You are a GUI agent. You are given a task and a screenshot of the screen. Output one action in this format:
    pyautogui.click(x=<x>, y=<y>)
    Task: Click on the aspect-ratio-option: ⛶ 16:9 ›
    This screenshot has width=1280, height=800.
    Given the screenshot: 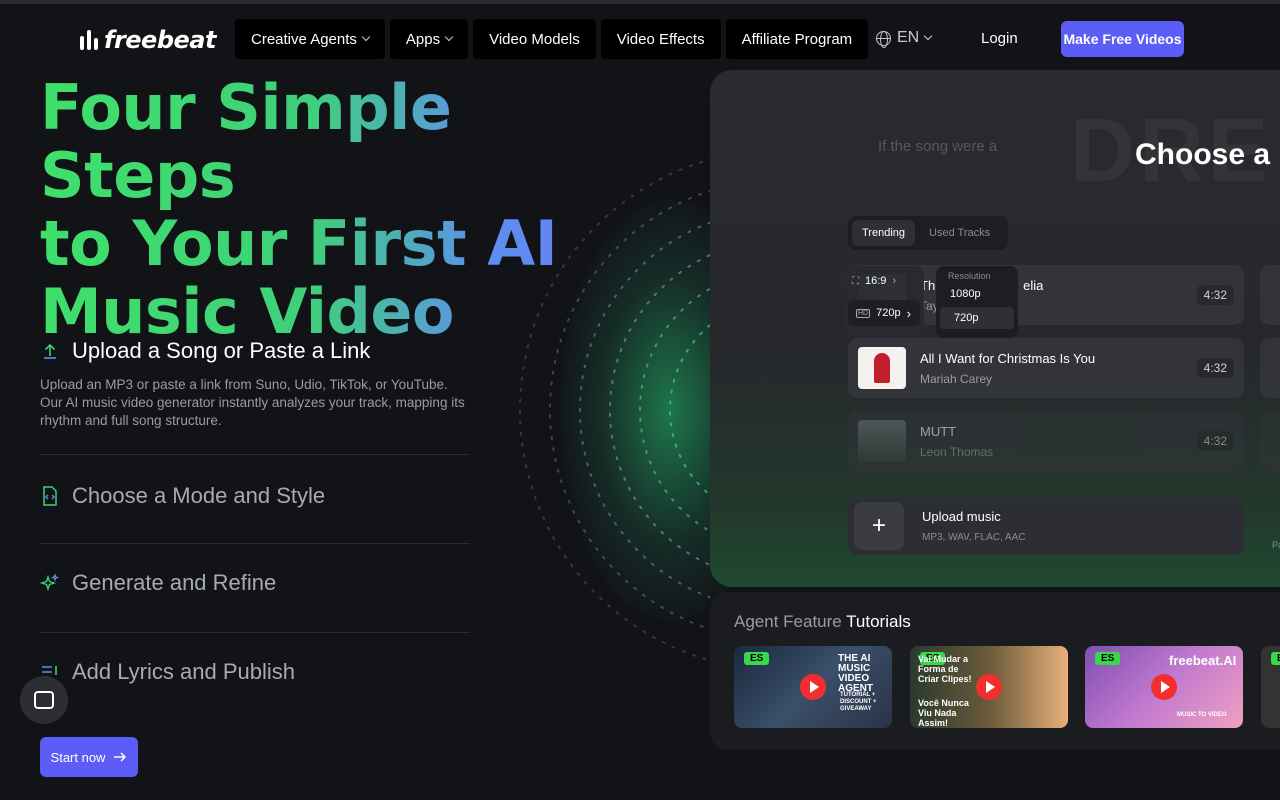 What is the action you would take?
    pyautogui.click(x=884, y=281)
    